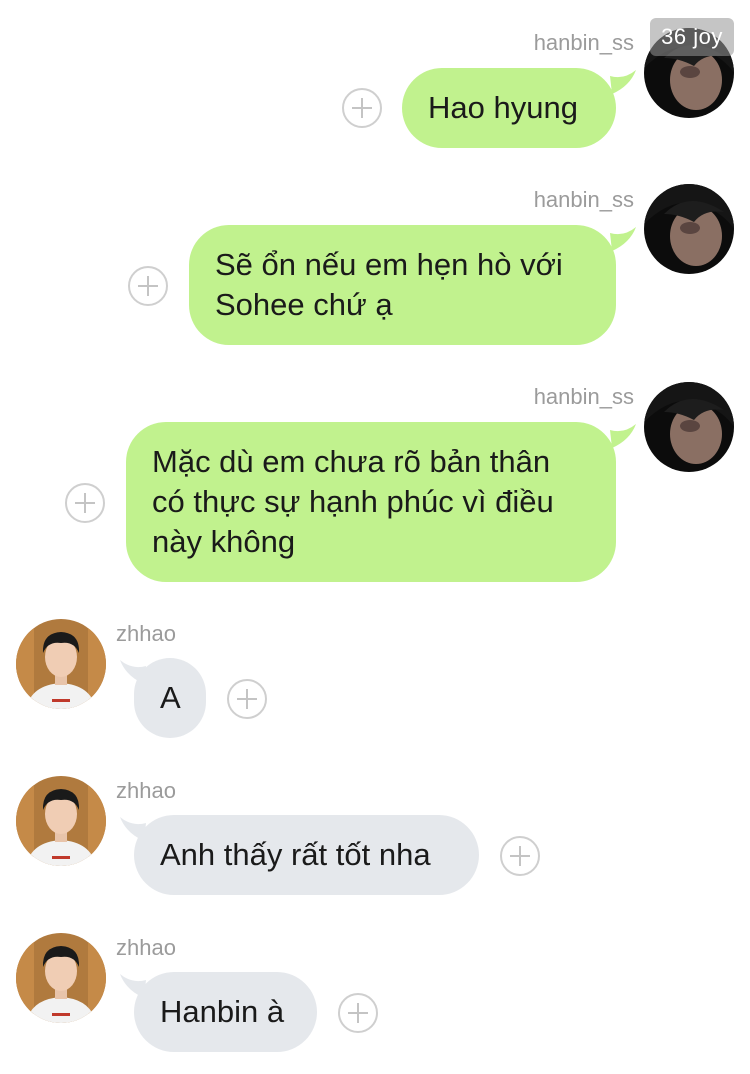 The width and height of the screenshot is (750, 1074). I want to click on message-text: Hanbin à, so click(222, 1011).